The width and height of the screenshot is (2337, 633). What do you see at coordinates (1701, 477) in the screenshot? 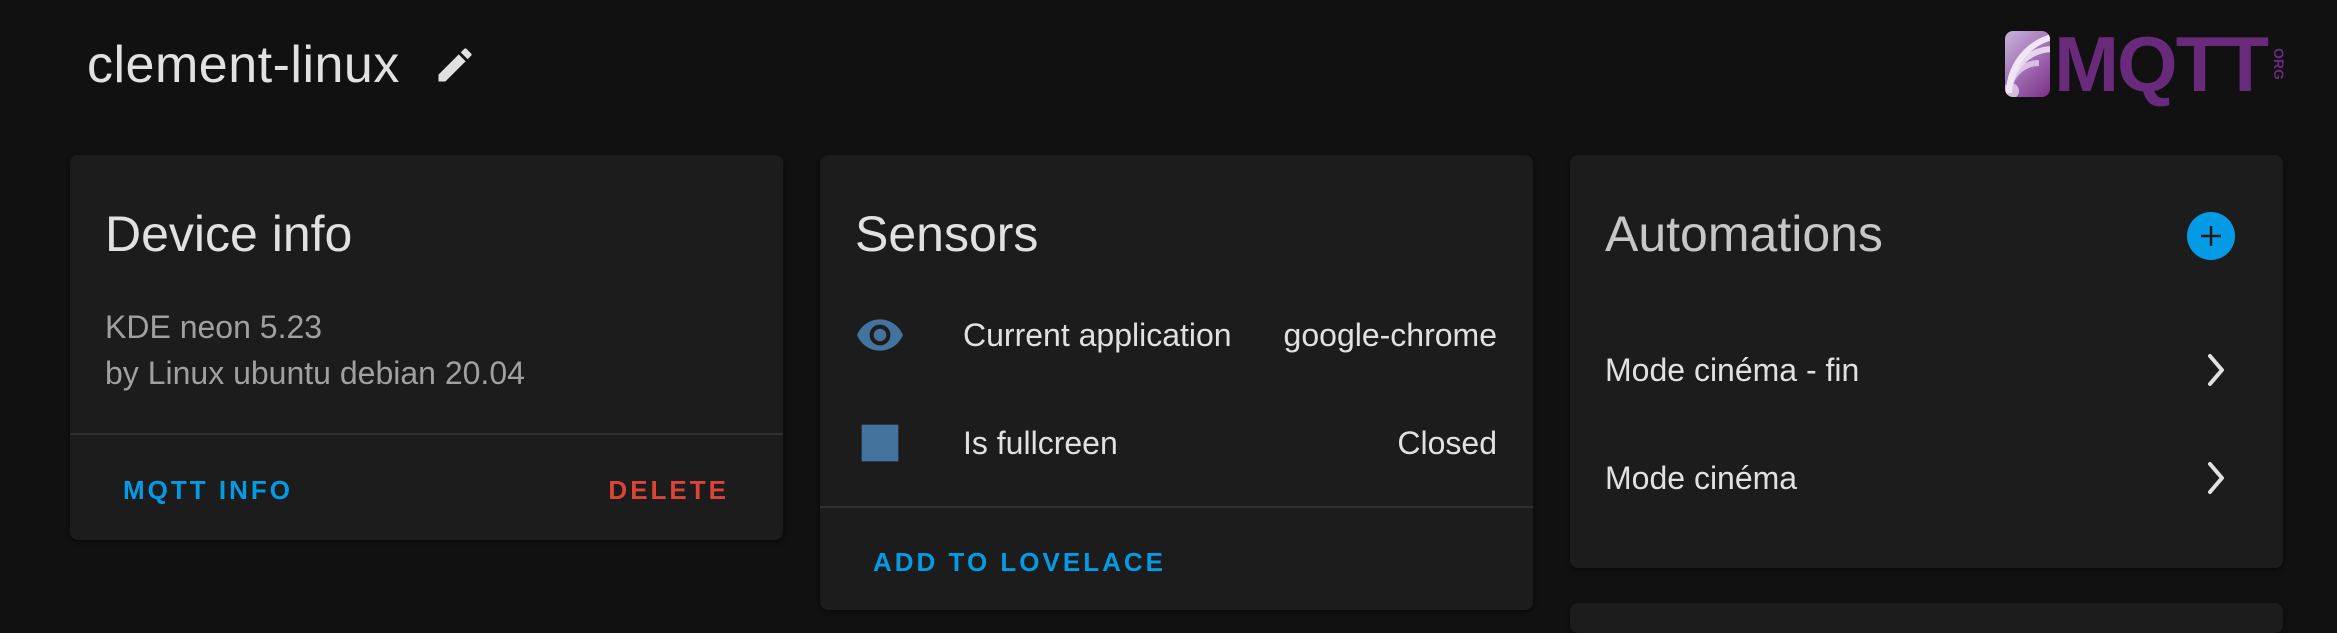
I see `automation-name: Mode cinéma` at bounding box center [1701, 477].